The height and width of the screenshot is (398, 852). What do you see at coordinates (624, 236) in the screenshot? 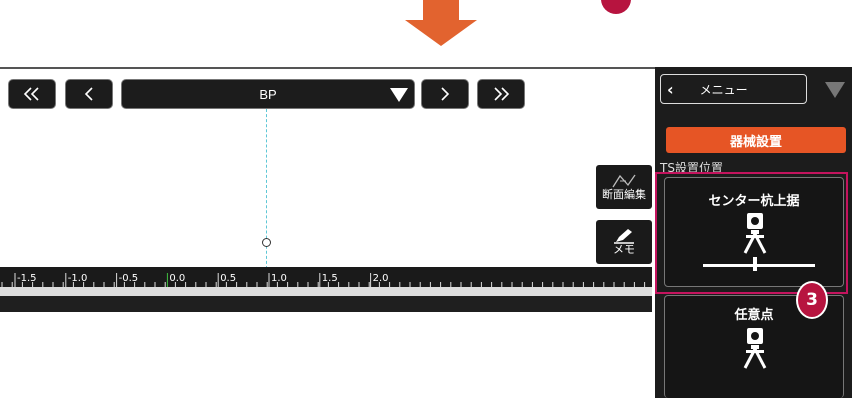
I see `memo-pen-icon` at bounding box center [624, 236].